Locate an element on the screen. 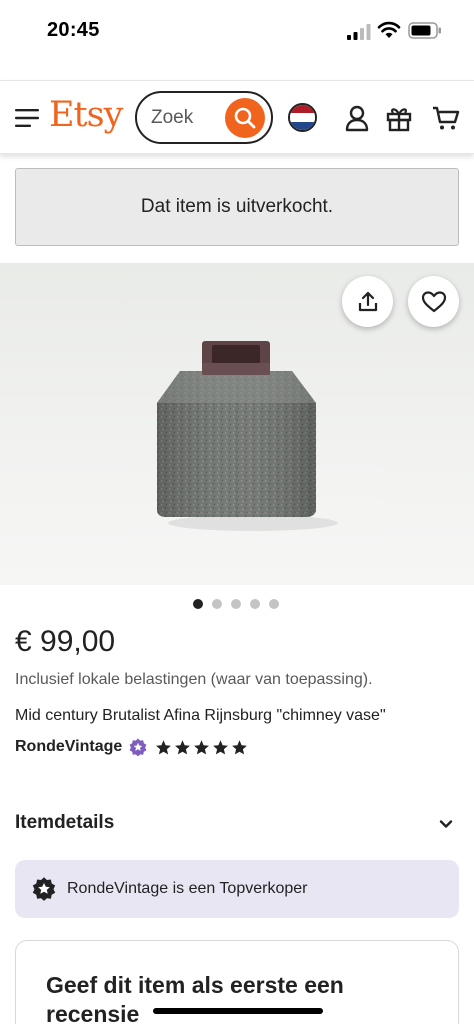  cellular-signal-icon is located at coordinates (359, 32).